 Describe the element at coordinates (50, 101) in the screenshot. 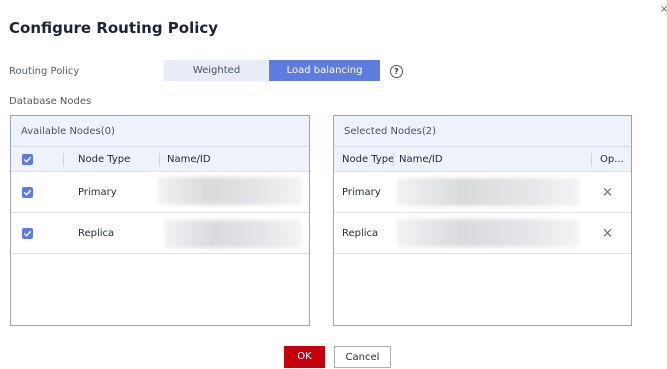

I see `database-nodes-label: Database Nodes` at that location.